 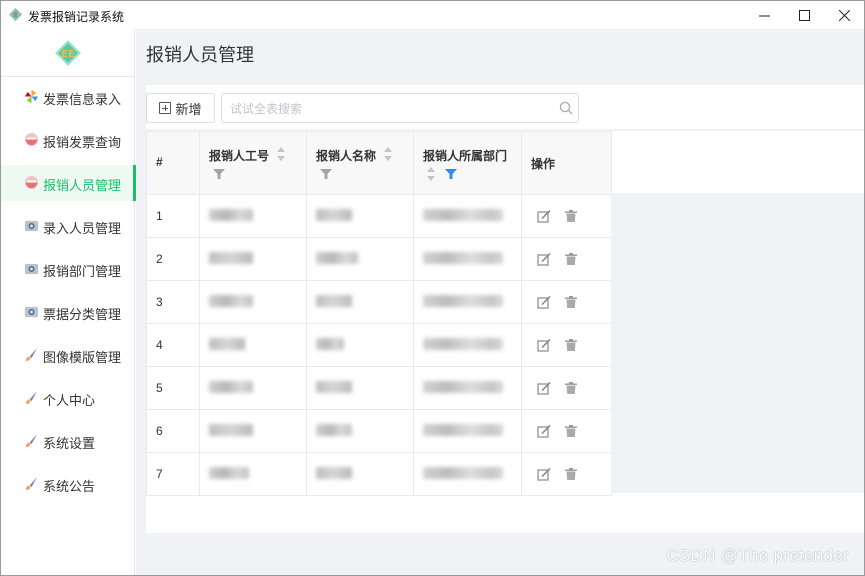 I want to click on column-label: 报销人名称, so click(x=346, y=156).